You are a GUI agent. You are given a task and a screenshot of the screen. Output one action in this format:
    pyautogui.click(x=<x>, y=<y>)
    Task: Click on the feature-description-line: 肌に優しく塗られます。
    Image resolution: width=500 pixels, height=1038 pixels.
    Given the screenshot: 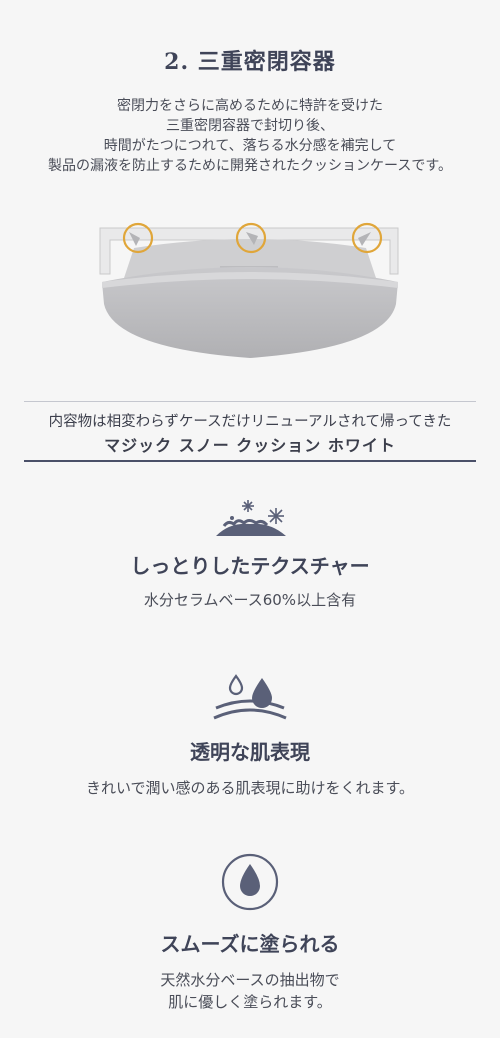 What is the action you would take?
    pyautogui.click(x=250, y=1002)
    